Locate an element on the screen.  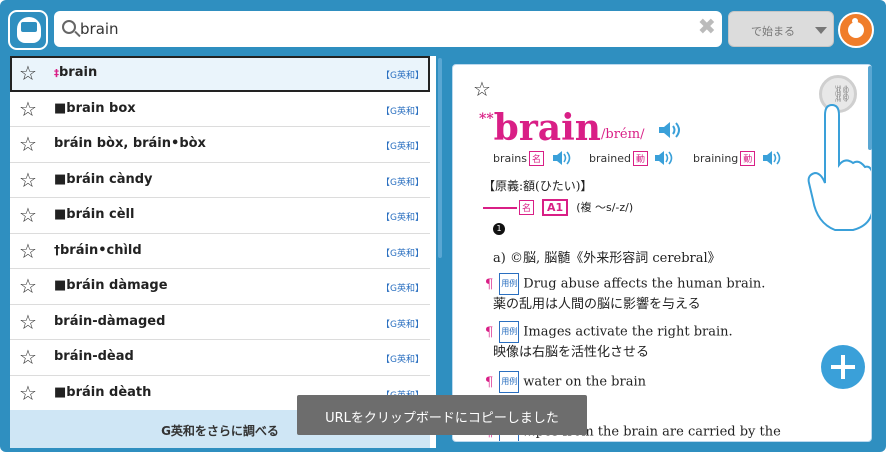
sense-number: 1 is located at coordinates (499, 229).